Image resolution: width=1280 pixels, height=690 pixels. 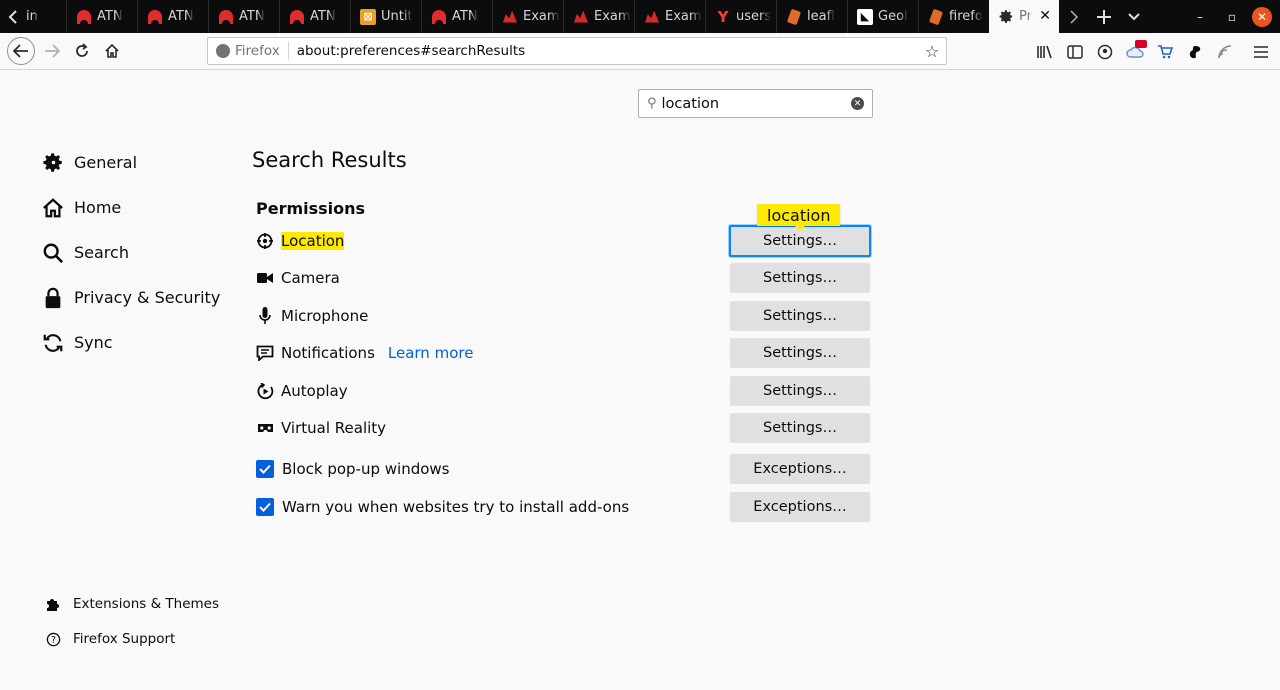 What do you see at coordinates (131, 162) in the screenshot?
I see `sidebar-item-general: General` at bounding box center [131, 162].